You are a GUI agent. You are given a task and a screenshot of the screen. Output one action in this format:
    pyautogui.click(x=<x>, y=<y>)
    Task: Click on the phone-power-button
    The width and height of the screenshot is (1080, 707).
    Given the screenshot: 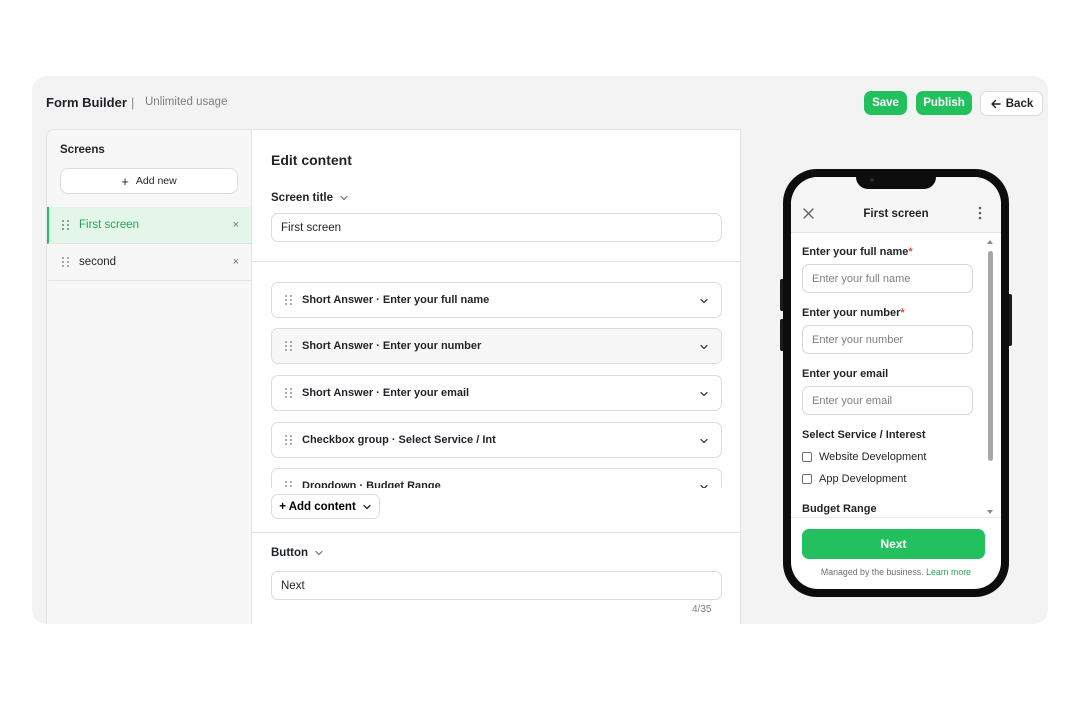 What is the action you would take?
    pyautogui.click(x=1010, y=320)
    